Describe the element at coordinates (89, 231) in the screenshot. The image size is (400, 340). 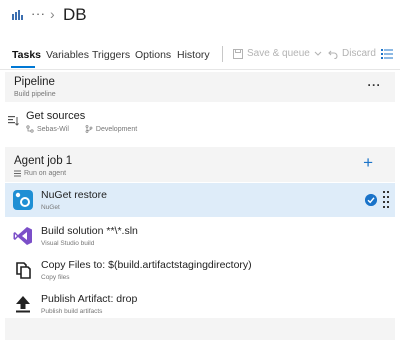
I see `task-title: Build solution **\*.sln` at that location.